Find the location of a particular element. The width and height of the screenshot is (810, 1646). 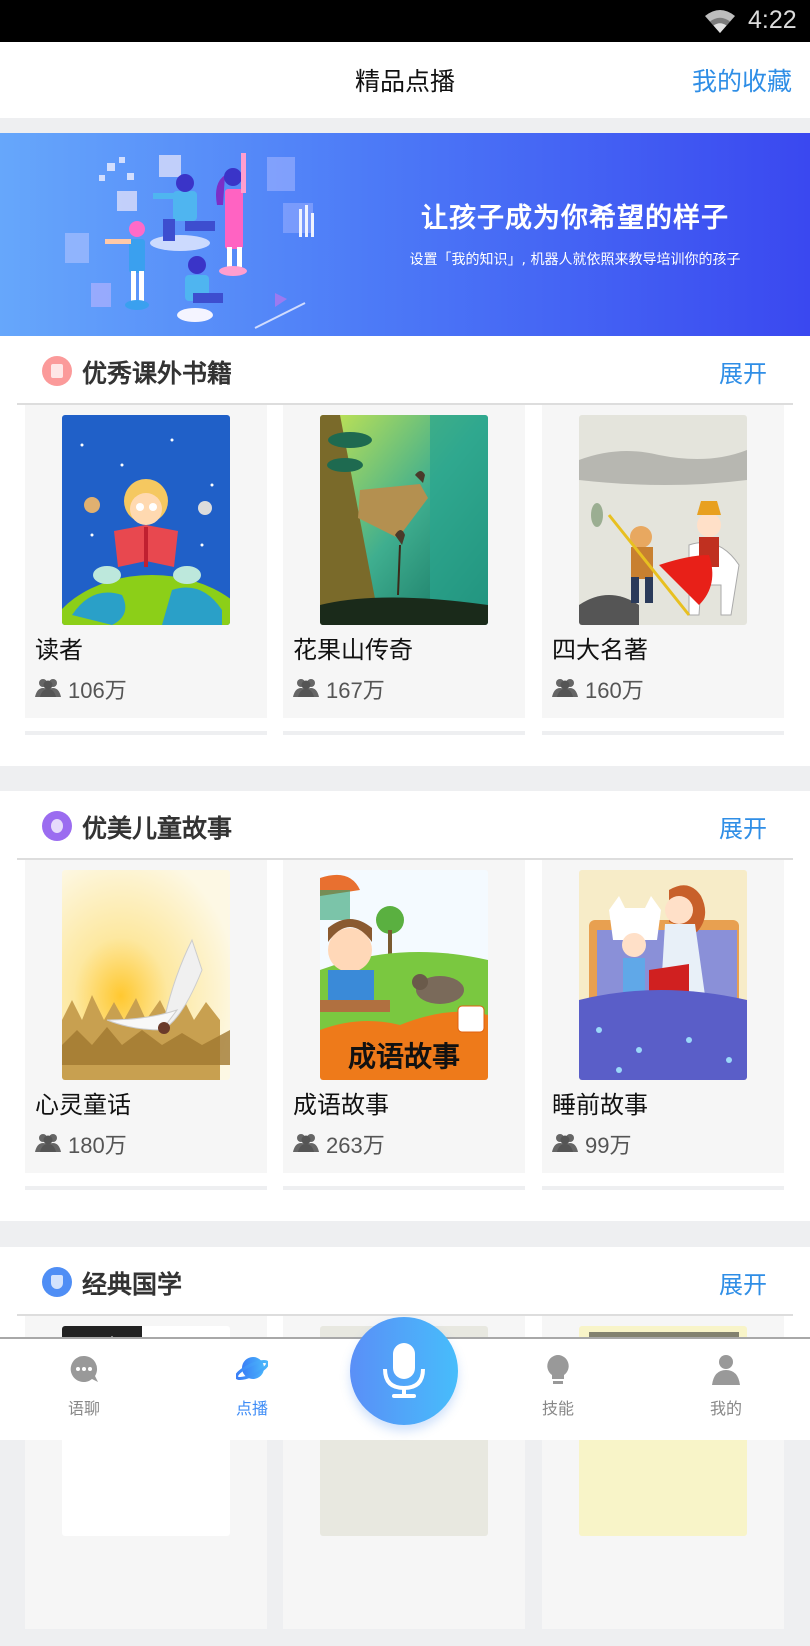

top-header: 精品点播 我的收藏 is located at coordinates (405, 80).